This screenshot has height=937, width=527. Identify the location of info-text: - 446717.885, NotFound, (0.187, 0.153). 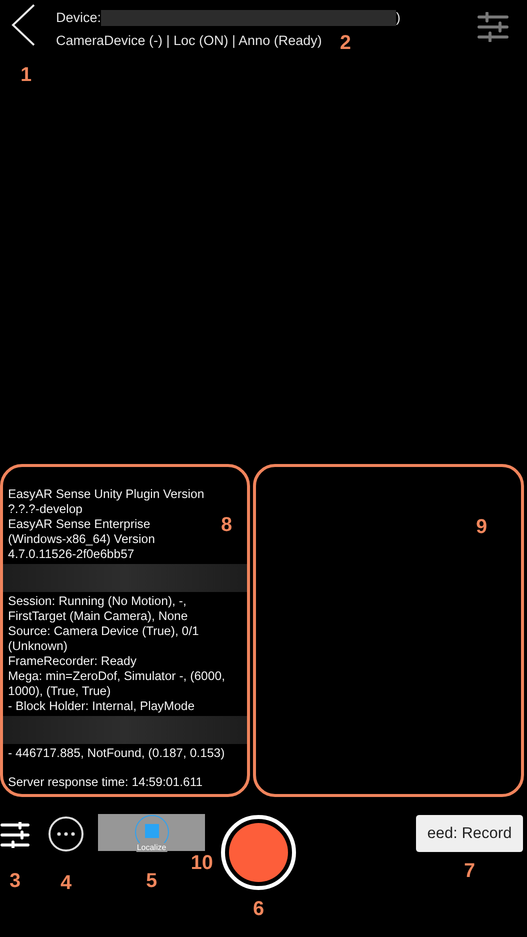
(116, 753).